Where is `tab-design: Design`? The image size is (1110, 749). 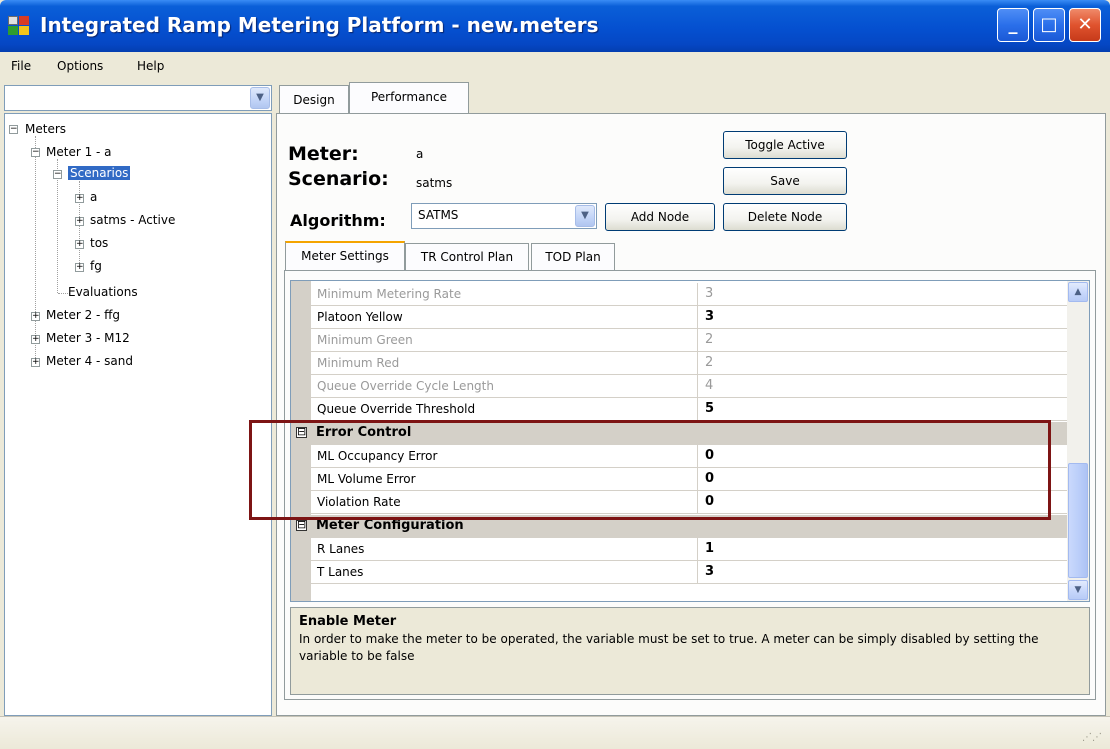 tab-design: Design is located at coordinates (314, 100).